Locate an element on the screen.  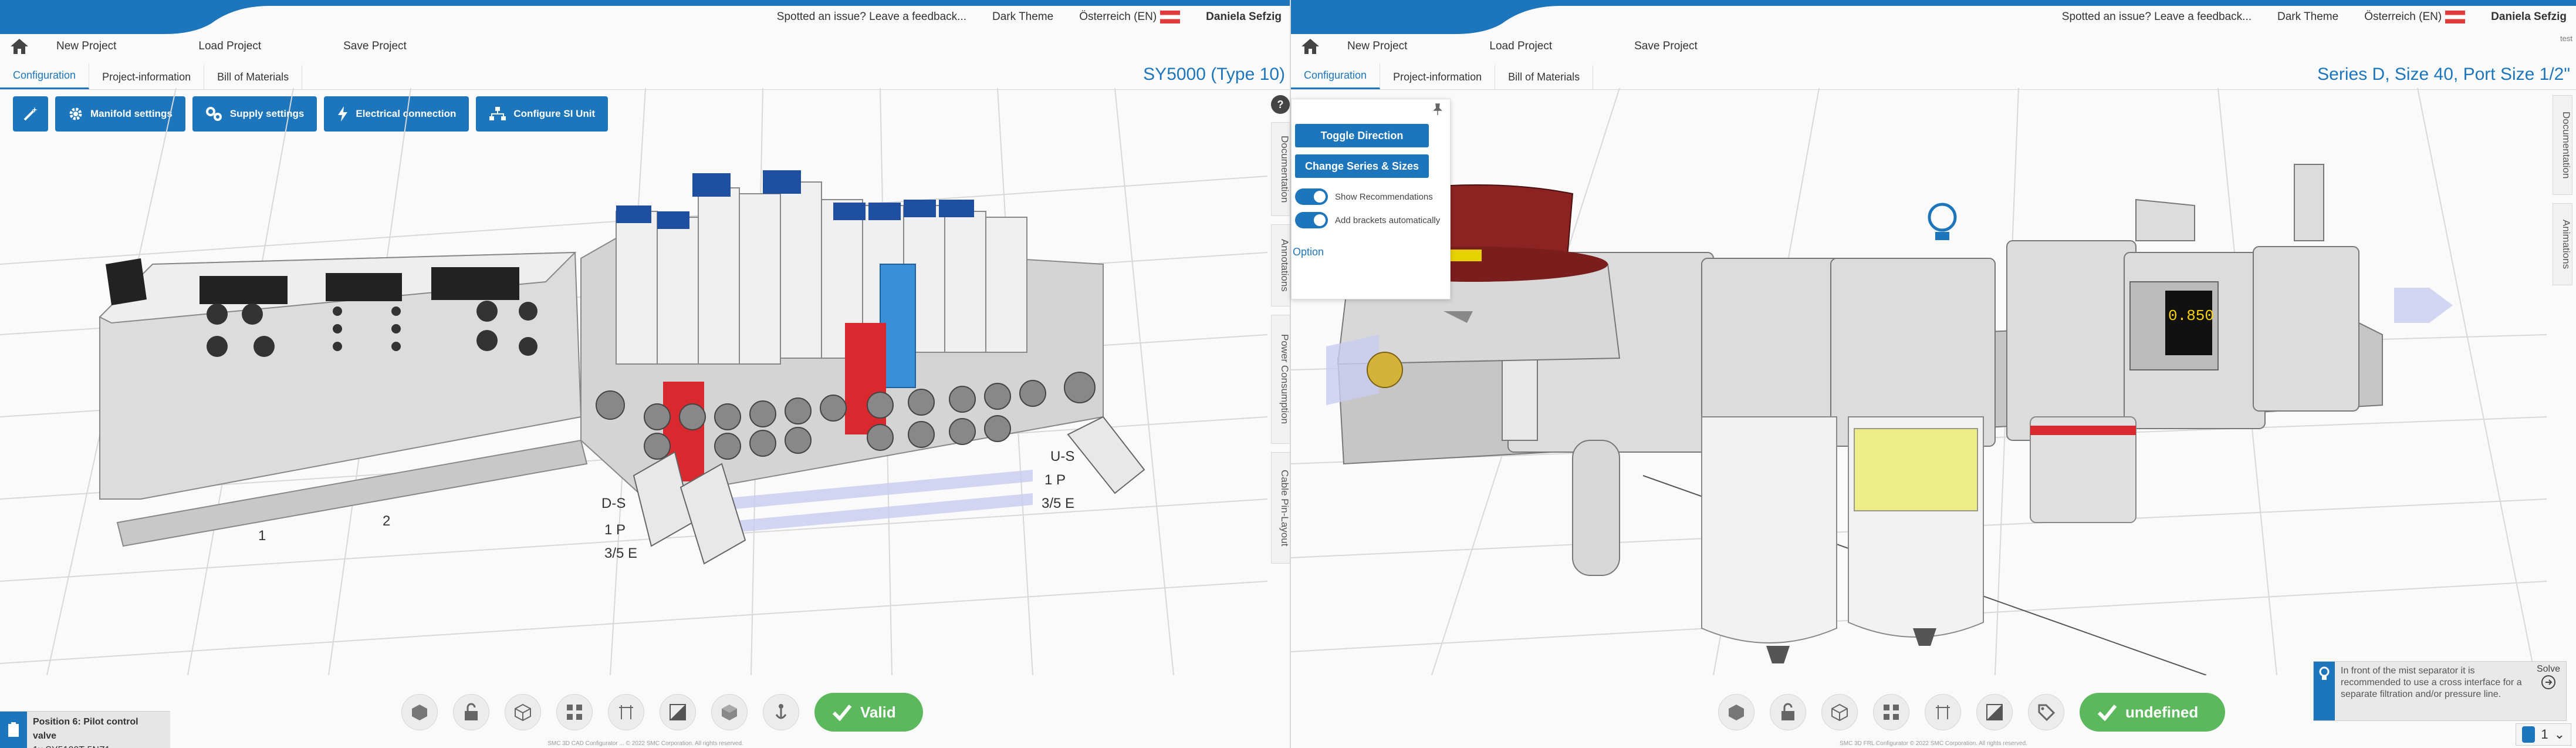
option-link: Option is located at coordinates (1308, 252).